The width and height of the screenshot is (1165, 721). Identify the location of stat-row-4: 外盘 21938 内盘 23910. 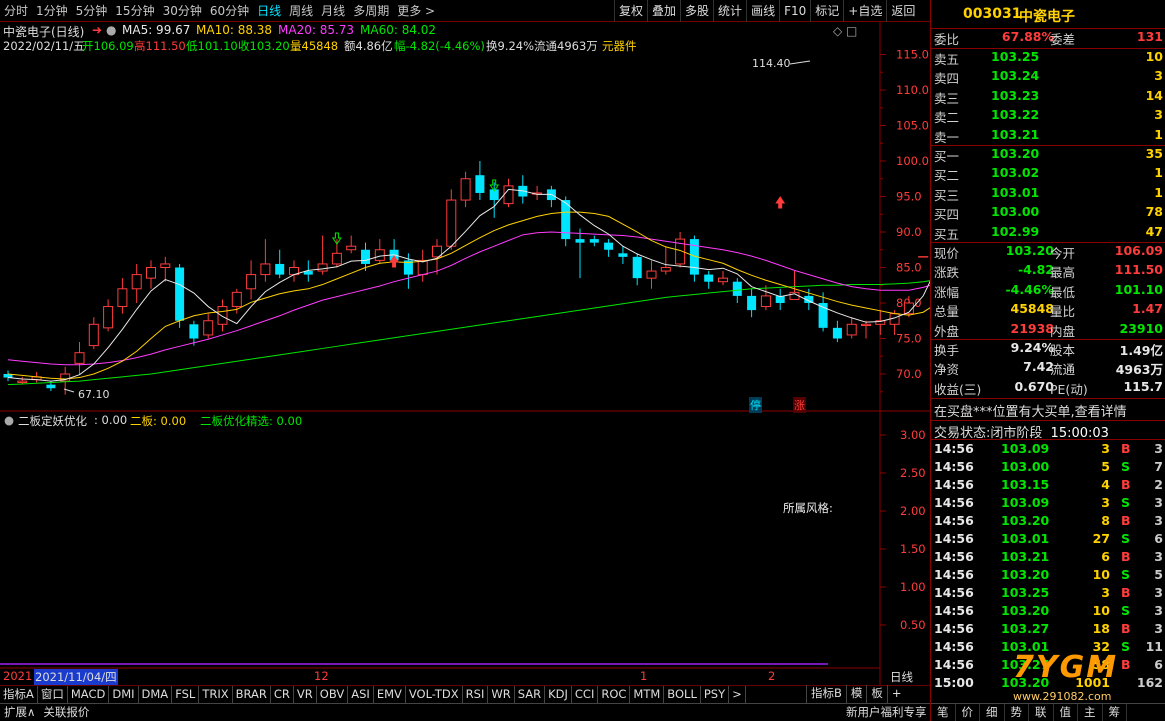
(1048, 329).